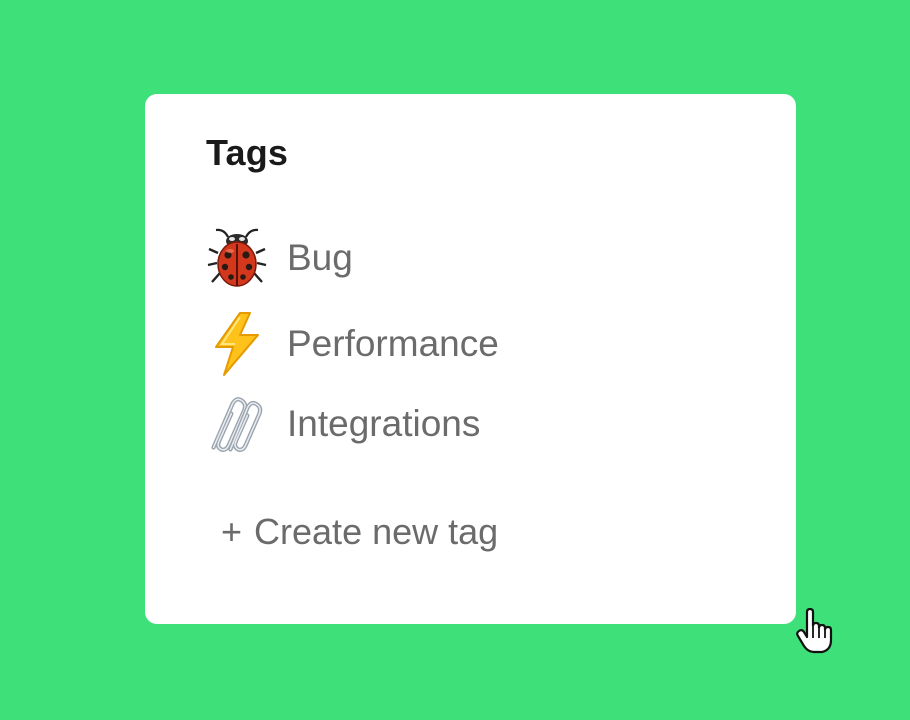 Image resolution: width=910 pixels, height=720 pixels. I want to click on lightning-icon, so click(237, 344).